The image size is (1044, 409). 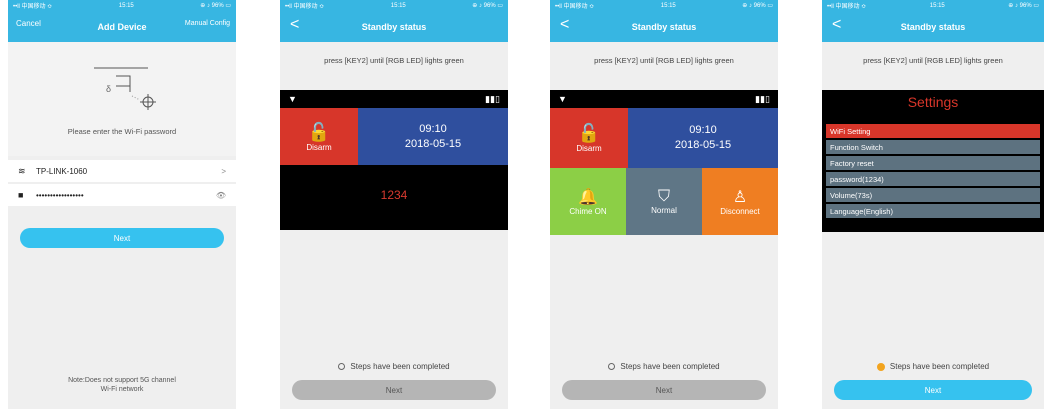 What do you see at coordinates (125, 88) in the screenshot?
I see `wifi-router-icon: δ` at bounding box center [125, 88].